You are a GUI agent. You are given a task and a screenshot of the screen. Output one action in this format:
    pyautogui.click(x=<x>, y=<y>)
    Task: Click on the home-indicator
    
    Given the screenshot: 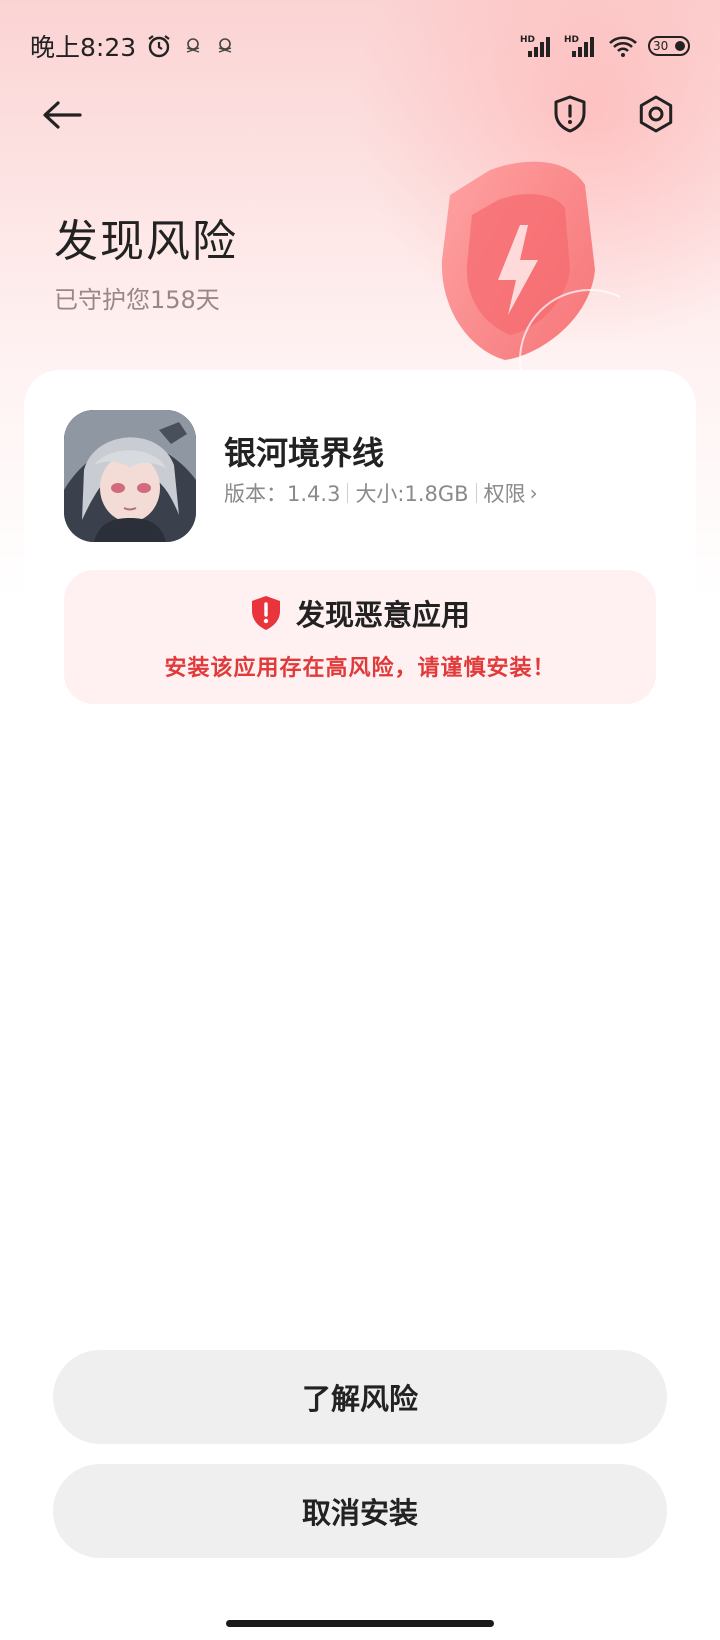 What is the action you would take?
    pyautogui.click(x=360, y=1623)
    